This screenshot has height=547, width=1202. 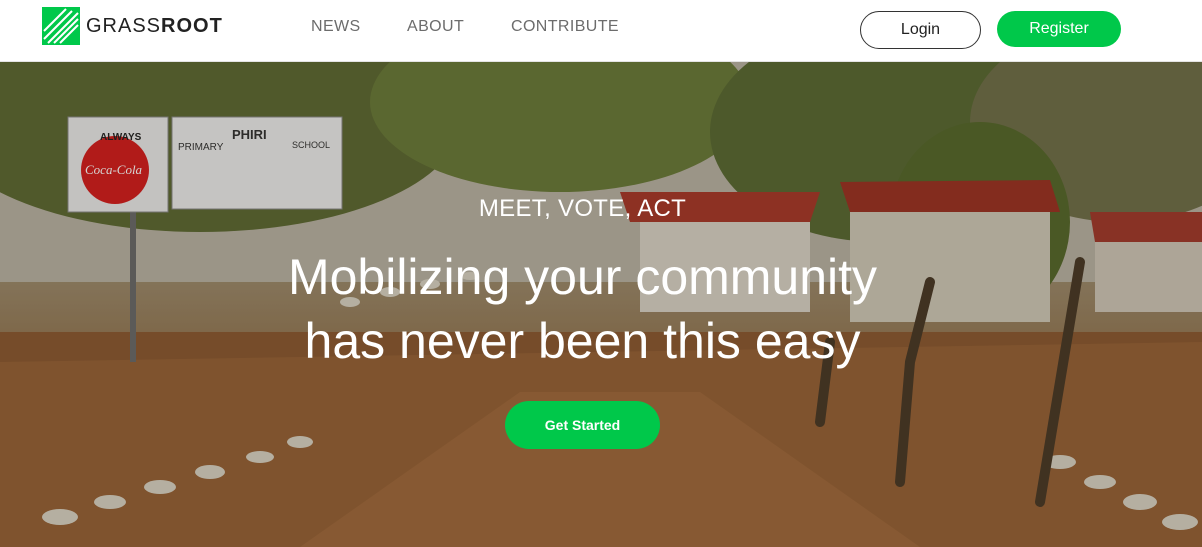 What do you see at coordinates (1059, 29) in the screenshot?
I see `register-button: Register` at bounding box center [1059, 29].